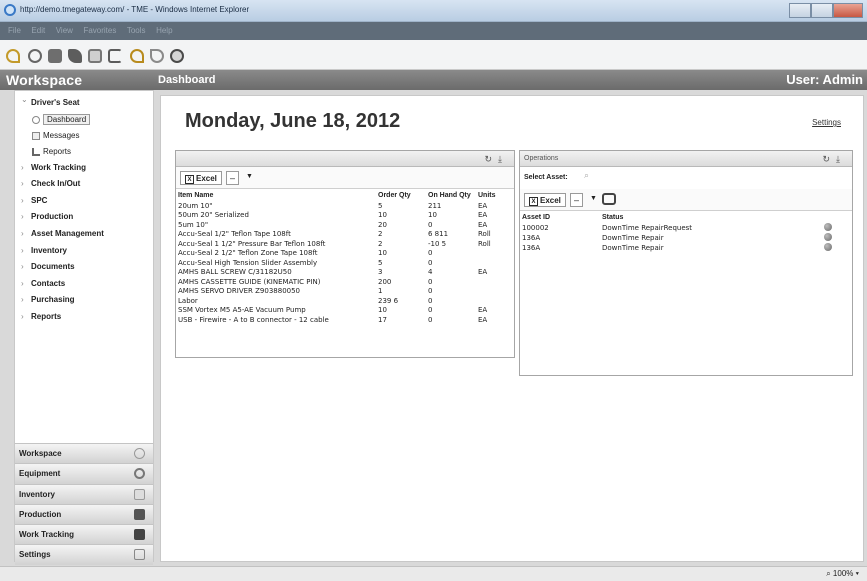 Image resolution: width=867 pixels, height=581 pixels. I want to click on operations-panel-header: Operations ↻⤓, so click(686, 159).